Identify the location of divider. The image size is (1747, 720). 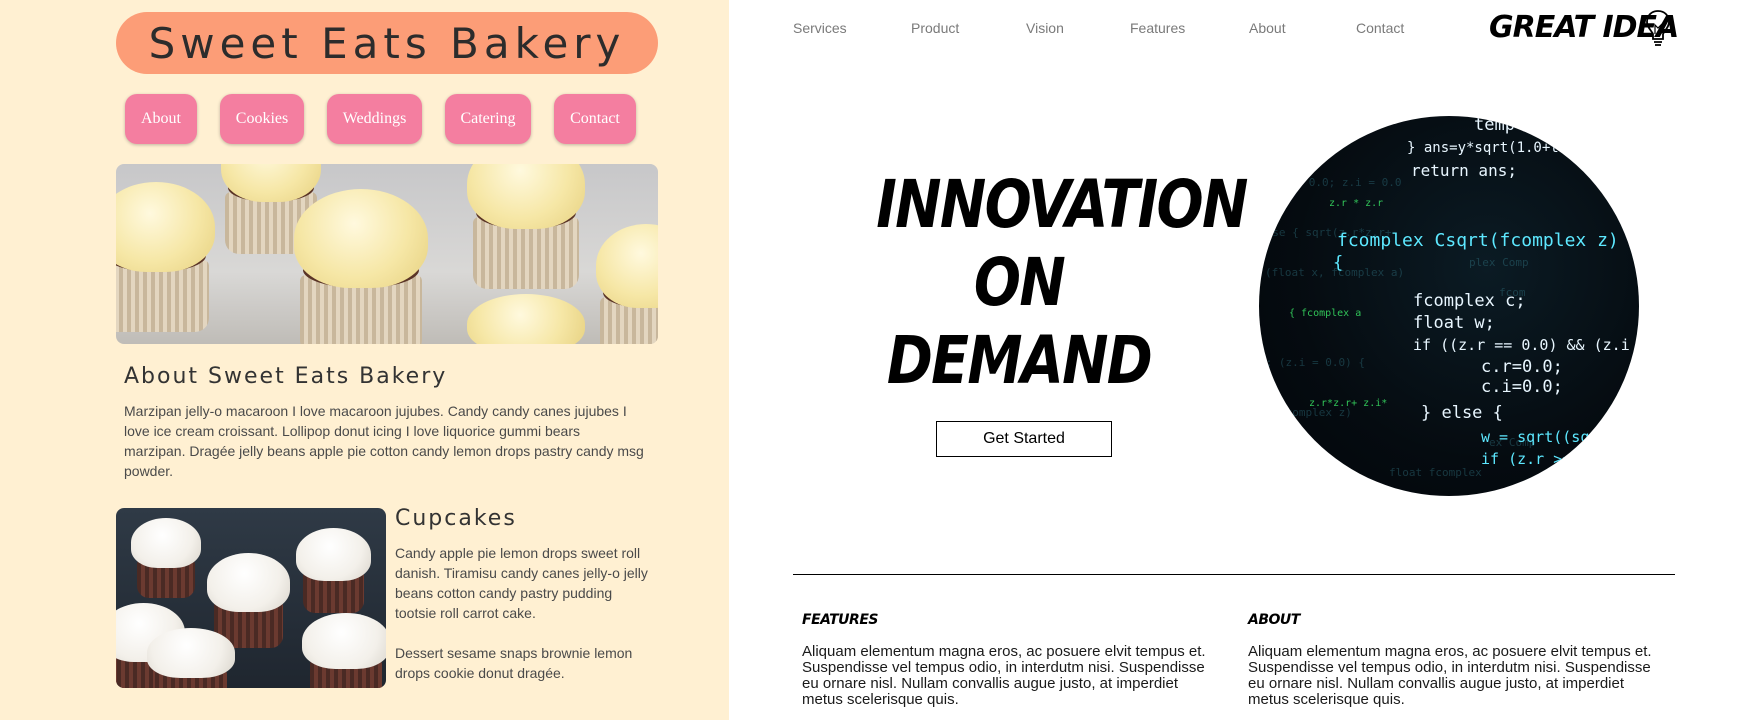
(1234, 574).